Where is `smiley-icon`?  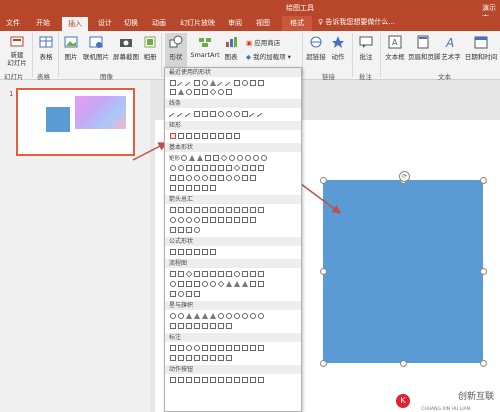 smiley-icon is located at coordinates (205, 178).